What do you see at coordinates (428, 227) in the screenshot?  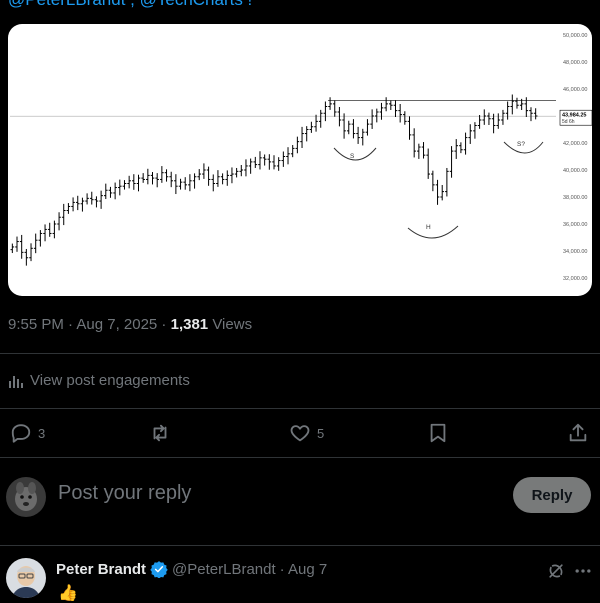 I see `pattern-label: H` at bounding box center [428, 227].